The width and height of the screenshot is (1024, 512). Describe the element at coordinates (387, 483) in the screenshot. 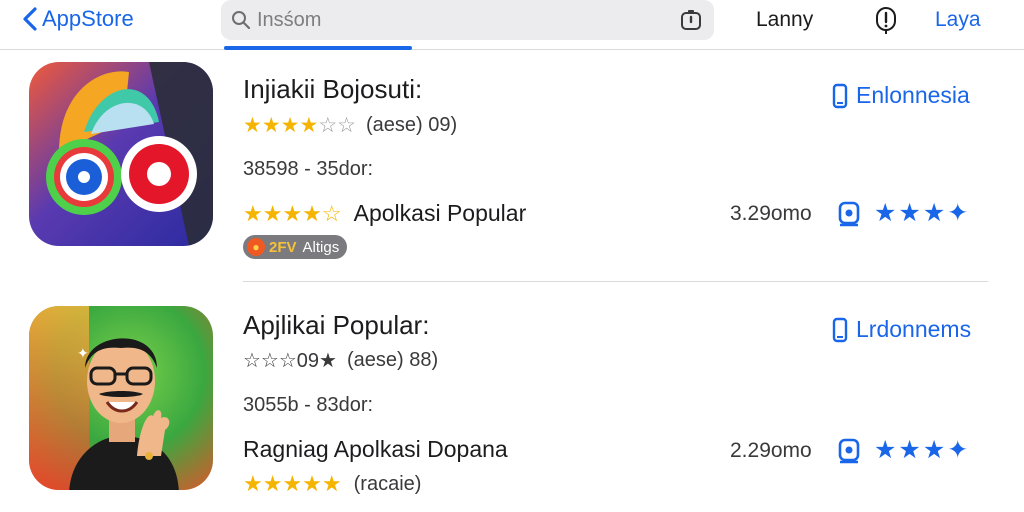

I see `rating-extra: (racaie)` at that location.